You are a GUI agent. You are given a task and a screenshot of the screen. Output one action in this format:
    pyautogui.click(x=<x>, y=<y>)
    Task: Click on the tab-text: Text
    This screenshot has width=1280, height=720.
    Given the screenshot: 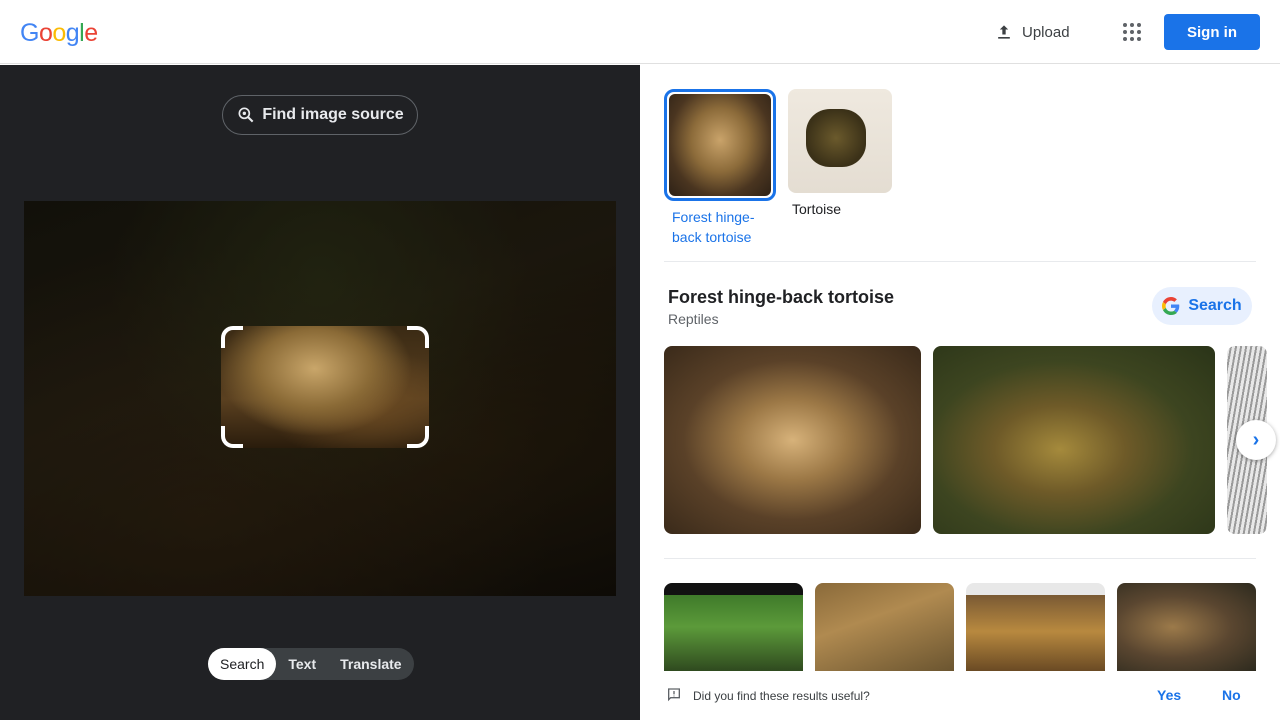 What is the action you would take?
    pyautogui.click(x=302, y=664)
    